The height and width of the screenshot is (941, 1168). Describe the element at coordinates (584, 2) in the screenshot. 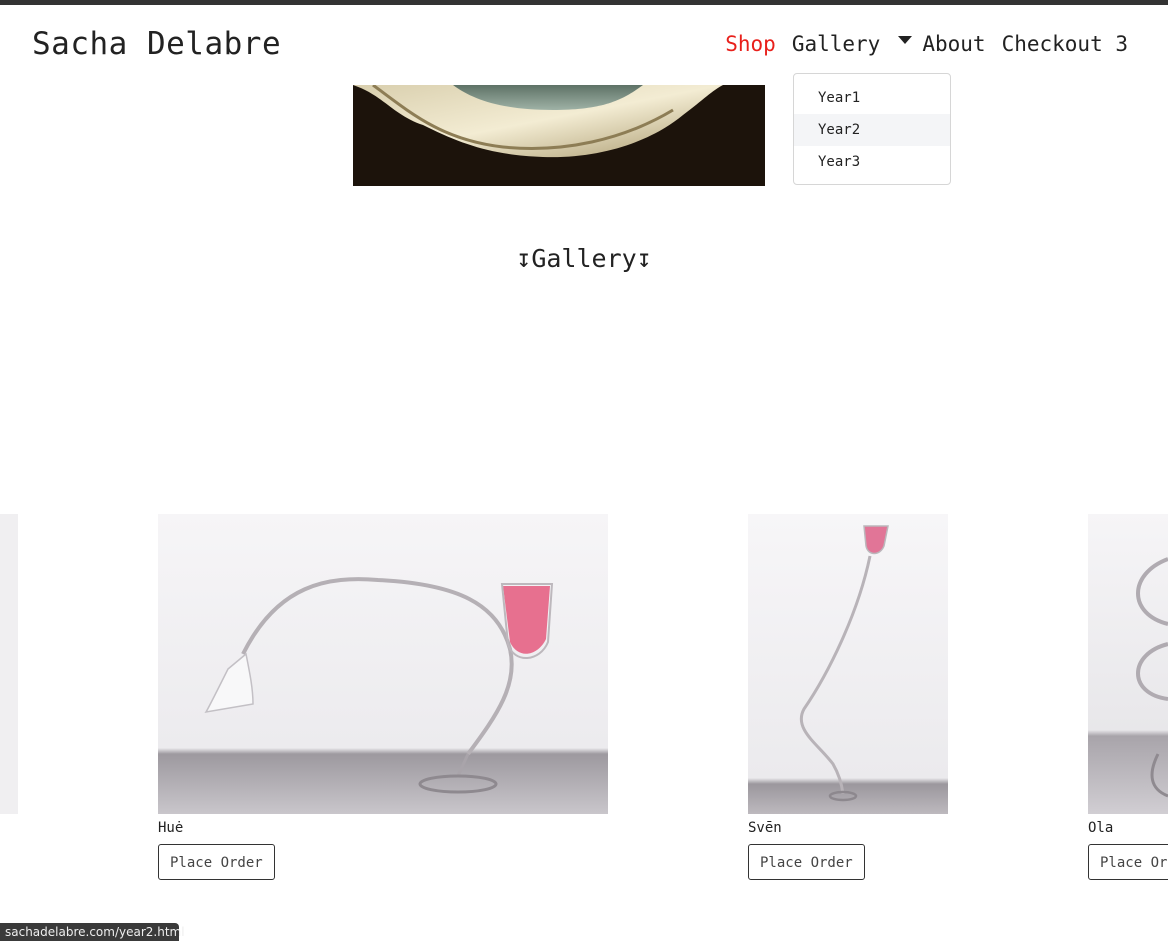

I see `window-top-bar` at that location.